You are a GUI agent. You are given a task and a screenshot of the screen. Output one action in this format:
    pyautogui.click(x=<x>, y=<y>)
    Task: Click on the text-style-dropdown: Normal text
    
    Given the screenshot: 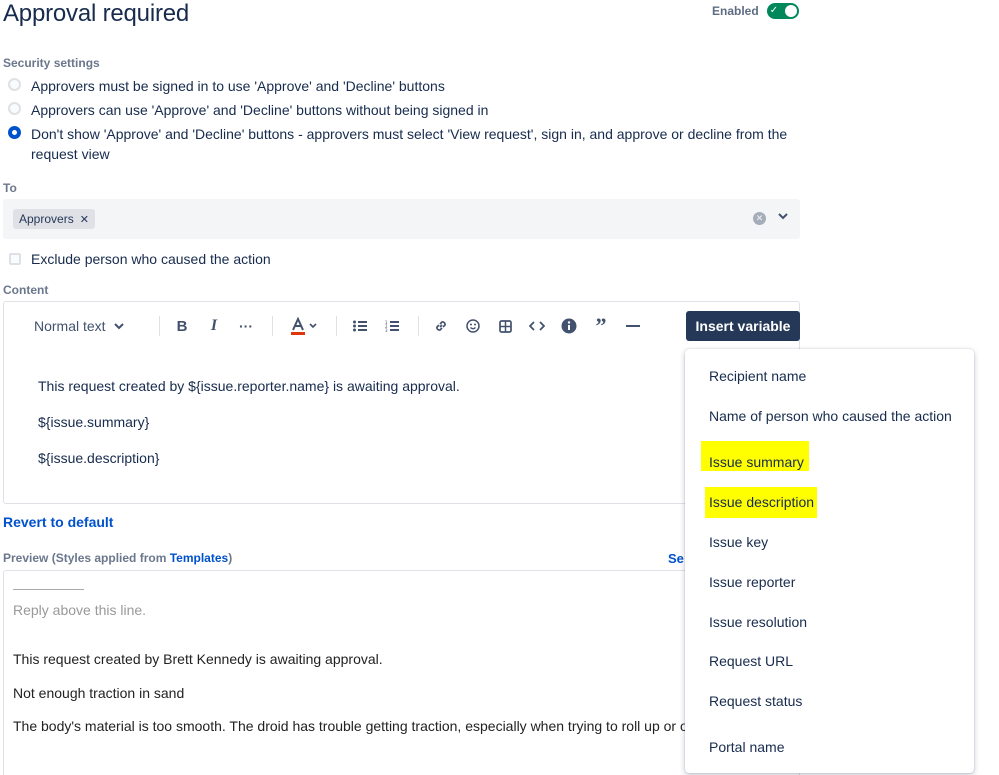 What is the action you would take?
    pyautogui.click(x=84, y=326)
    